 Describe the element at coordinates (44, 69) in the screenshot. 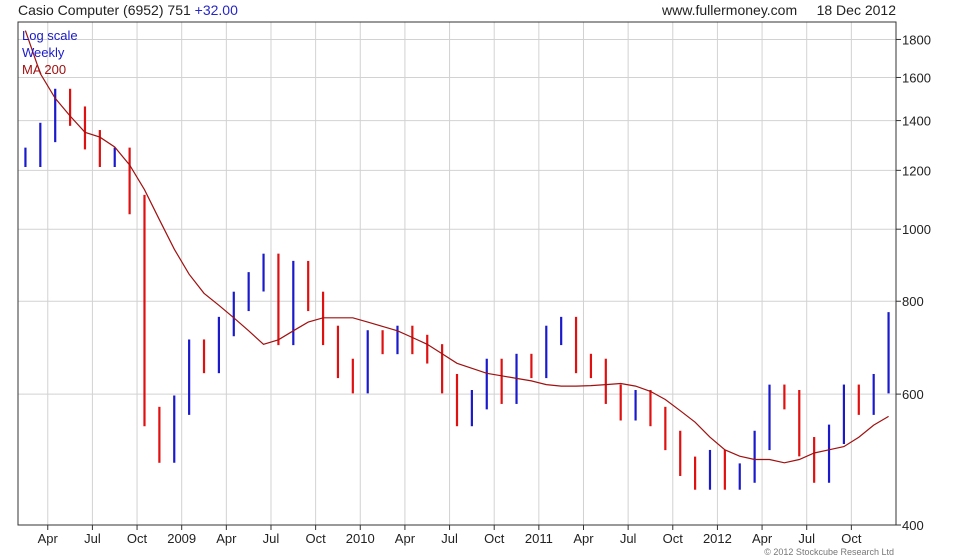

I see `legend-ma-200: MA 200` at that location.